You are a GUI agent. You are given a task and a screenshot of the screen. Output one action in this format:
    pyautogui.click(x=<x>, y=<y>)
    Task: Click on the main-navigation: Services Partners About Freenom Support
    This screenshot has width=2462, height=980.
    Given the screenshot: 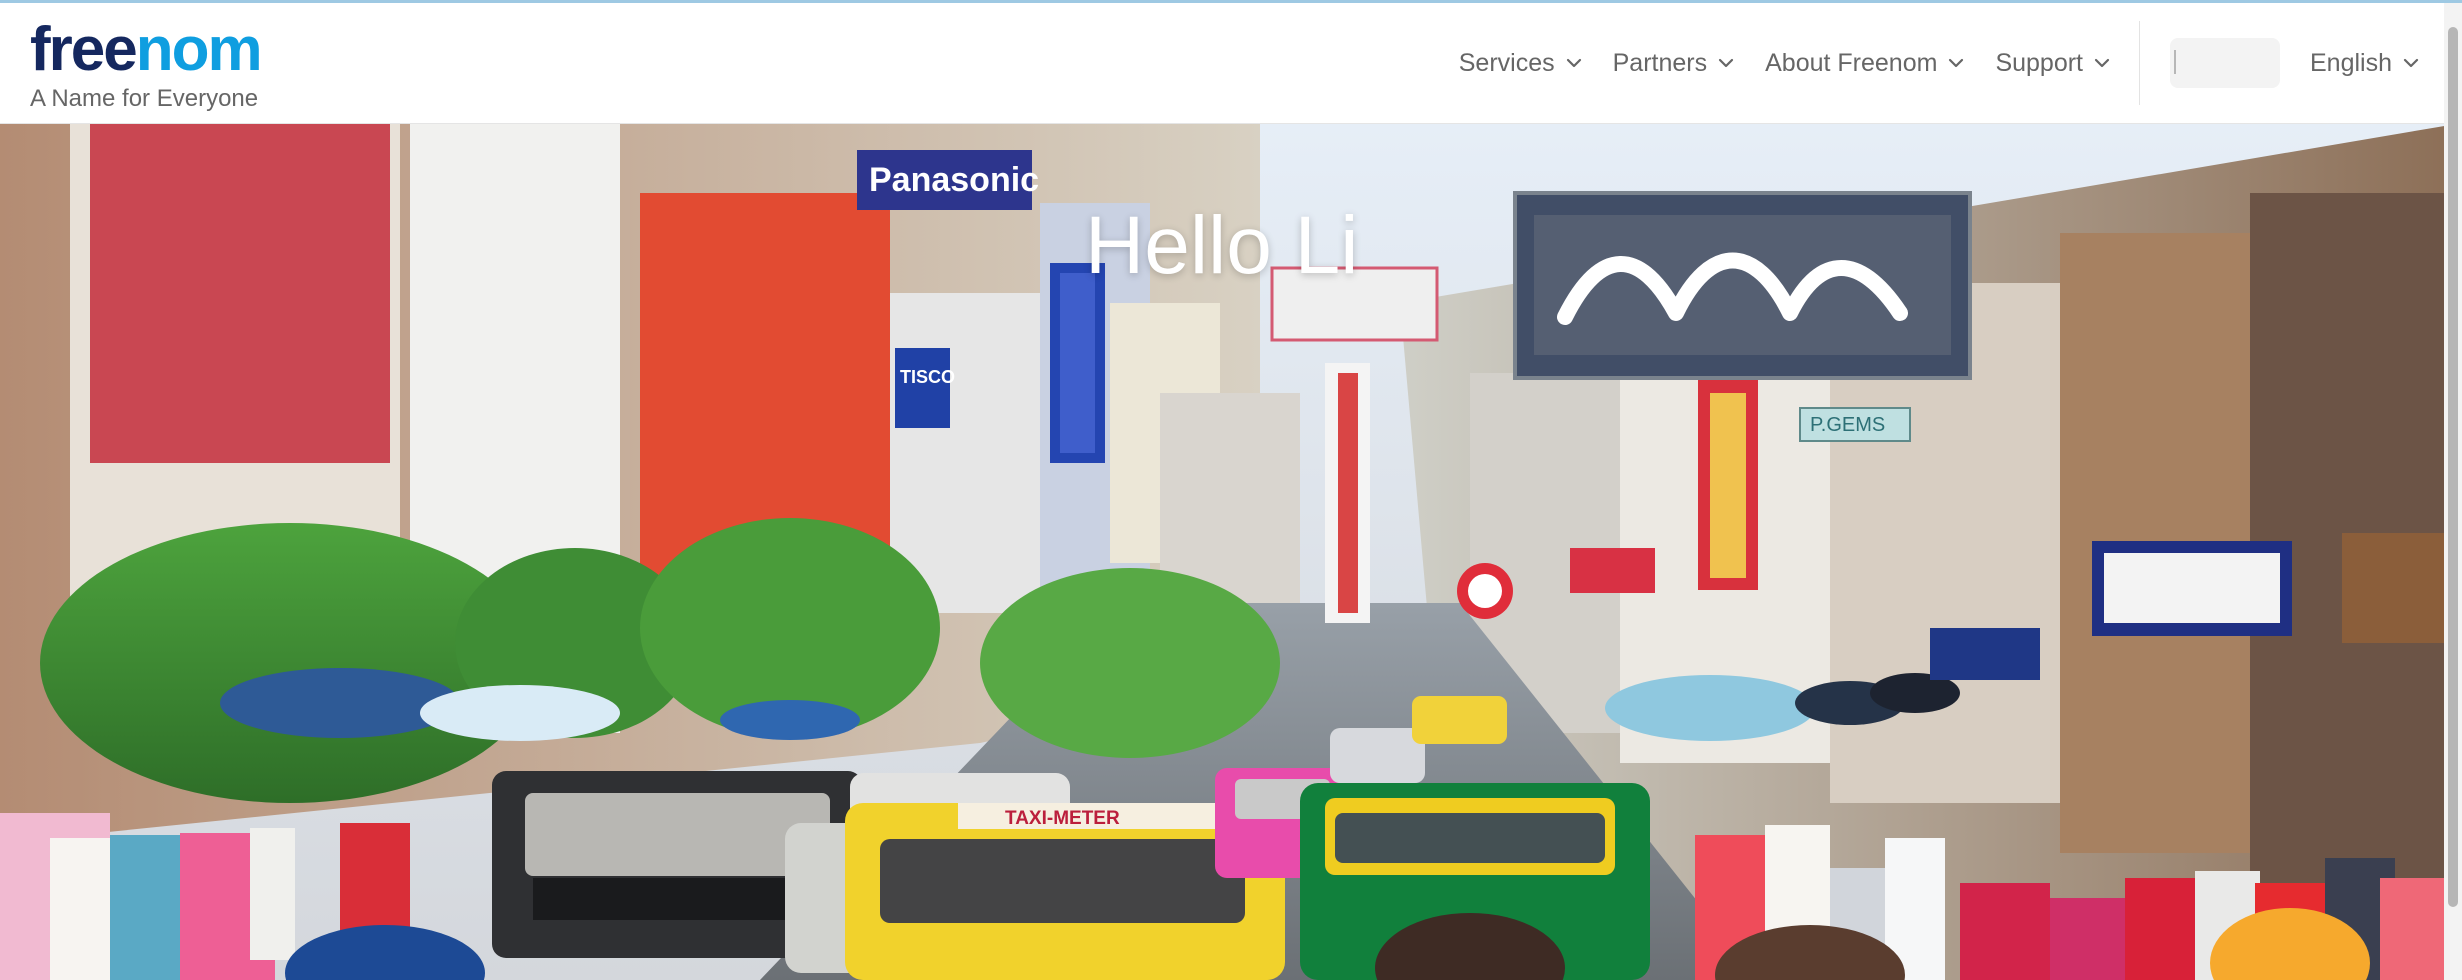 What is the action you would take?
    pyautogui.click(x=1924, y=63)
    